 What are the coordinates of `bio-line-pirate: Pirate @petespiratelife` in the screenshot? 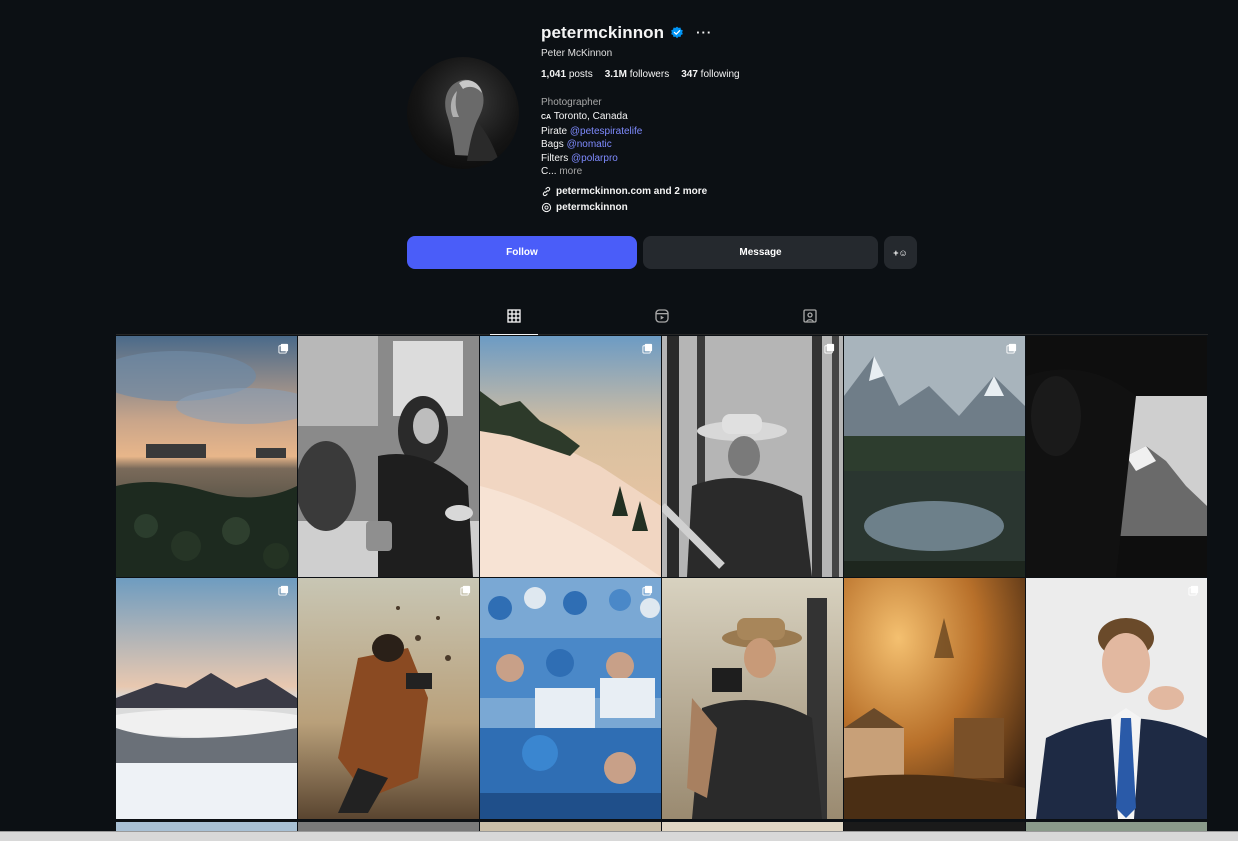 It's located at (592, 131).